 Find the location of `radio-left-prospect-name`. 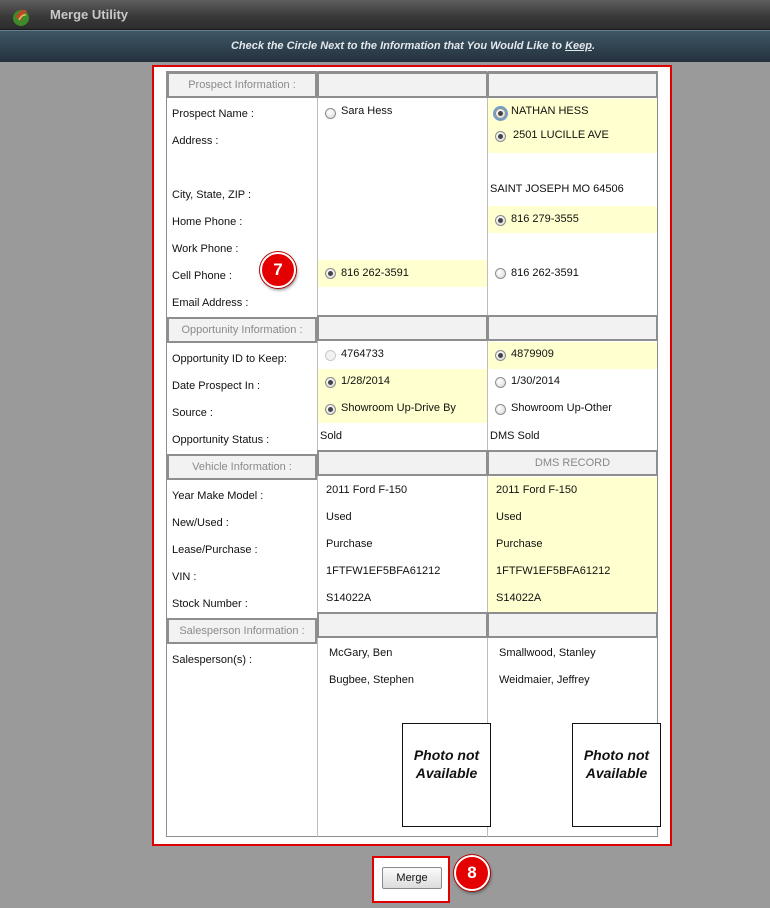

radio-left-prospect-name is located at coordinates (330, 113).